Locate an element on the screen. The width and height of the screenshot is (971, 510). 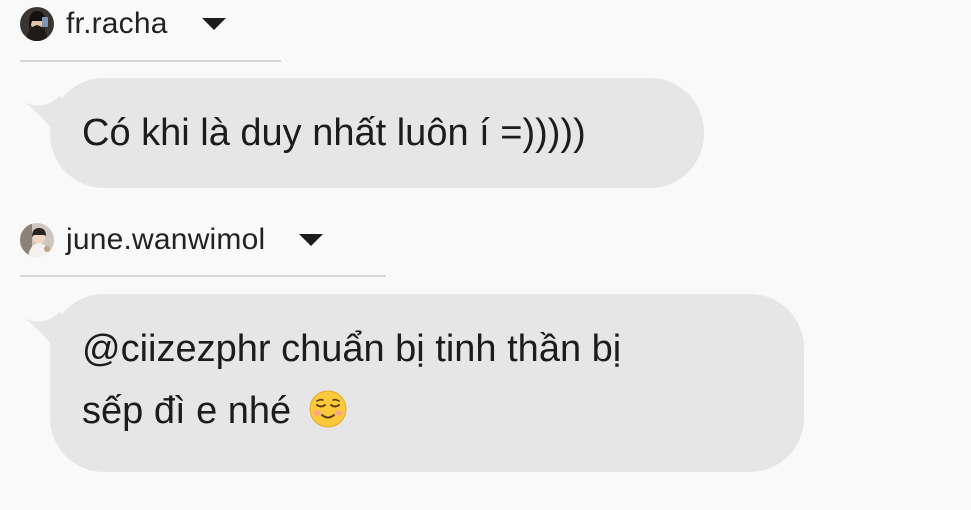
username: june.wanwimol is located at coordinates (165, 240).